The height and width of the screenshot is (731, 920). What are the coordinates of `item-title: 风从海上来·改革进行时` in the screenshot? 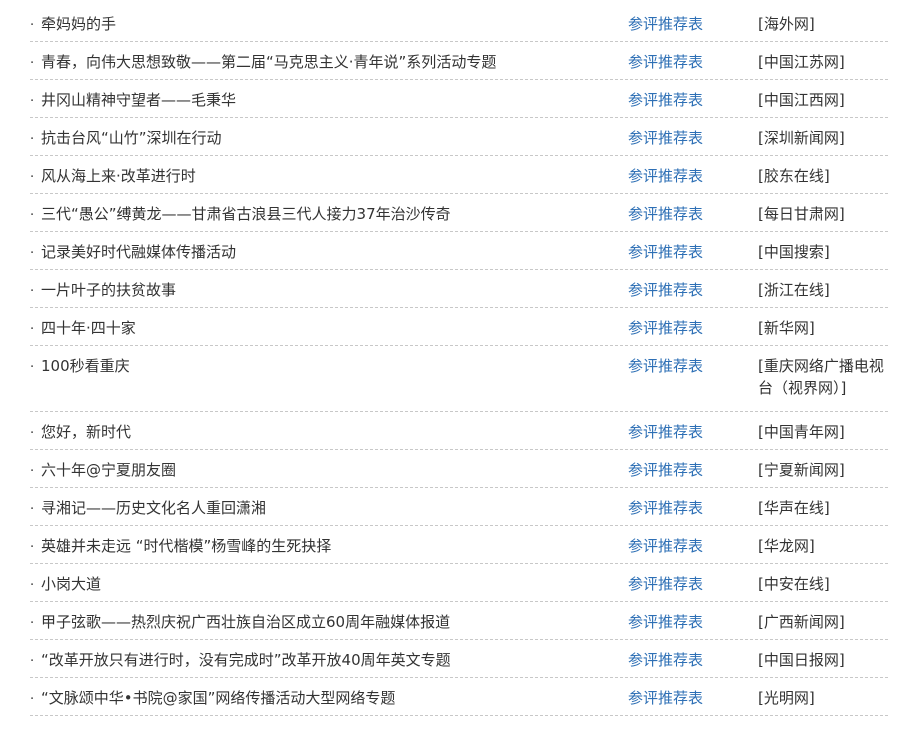 It's located at (118, 176).